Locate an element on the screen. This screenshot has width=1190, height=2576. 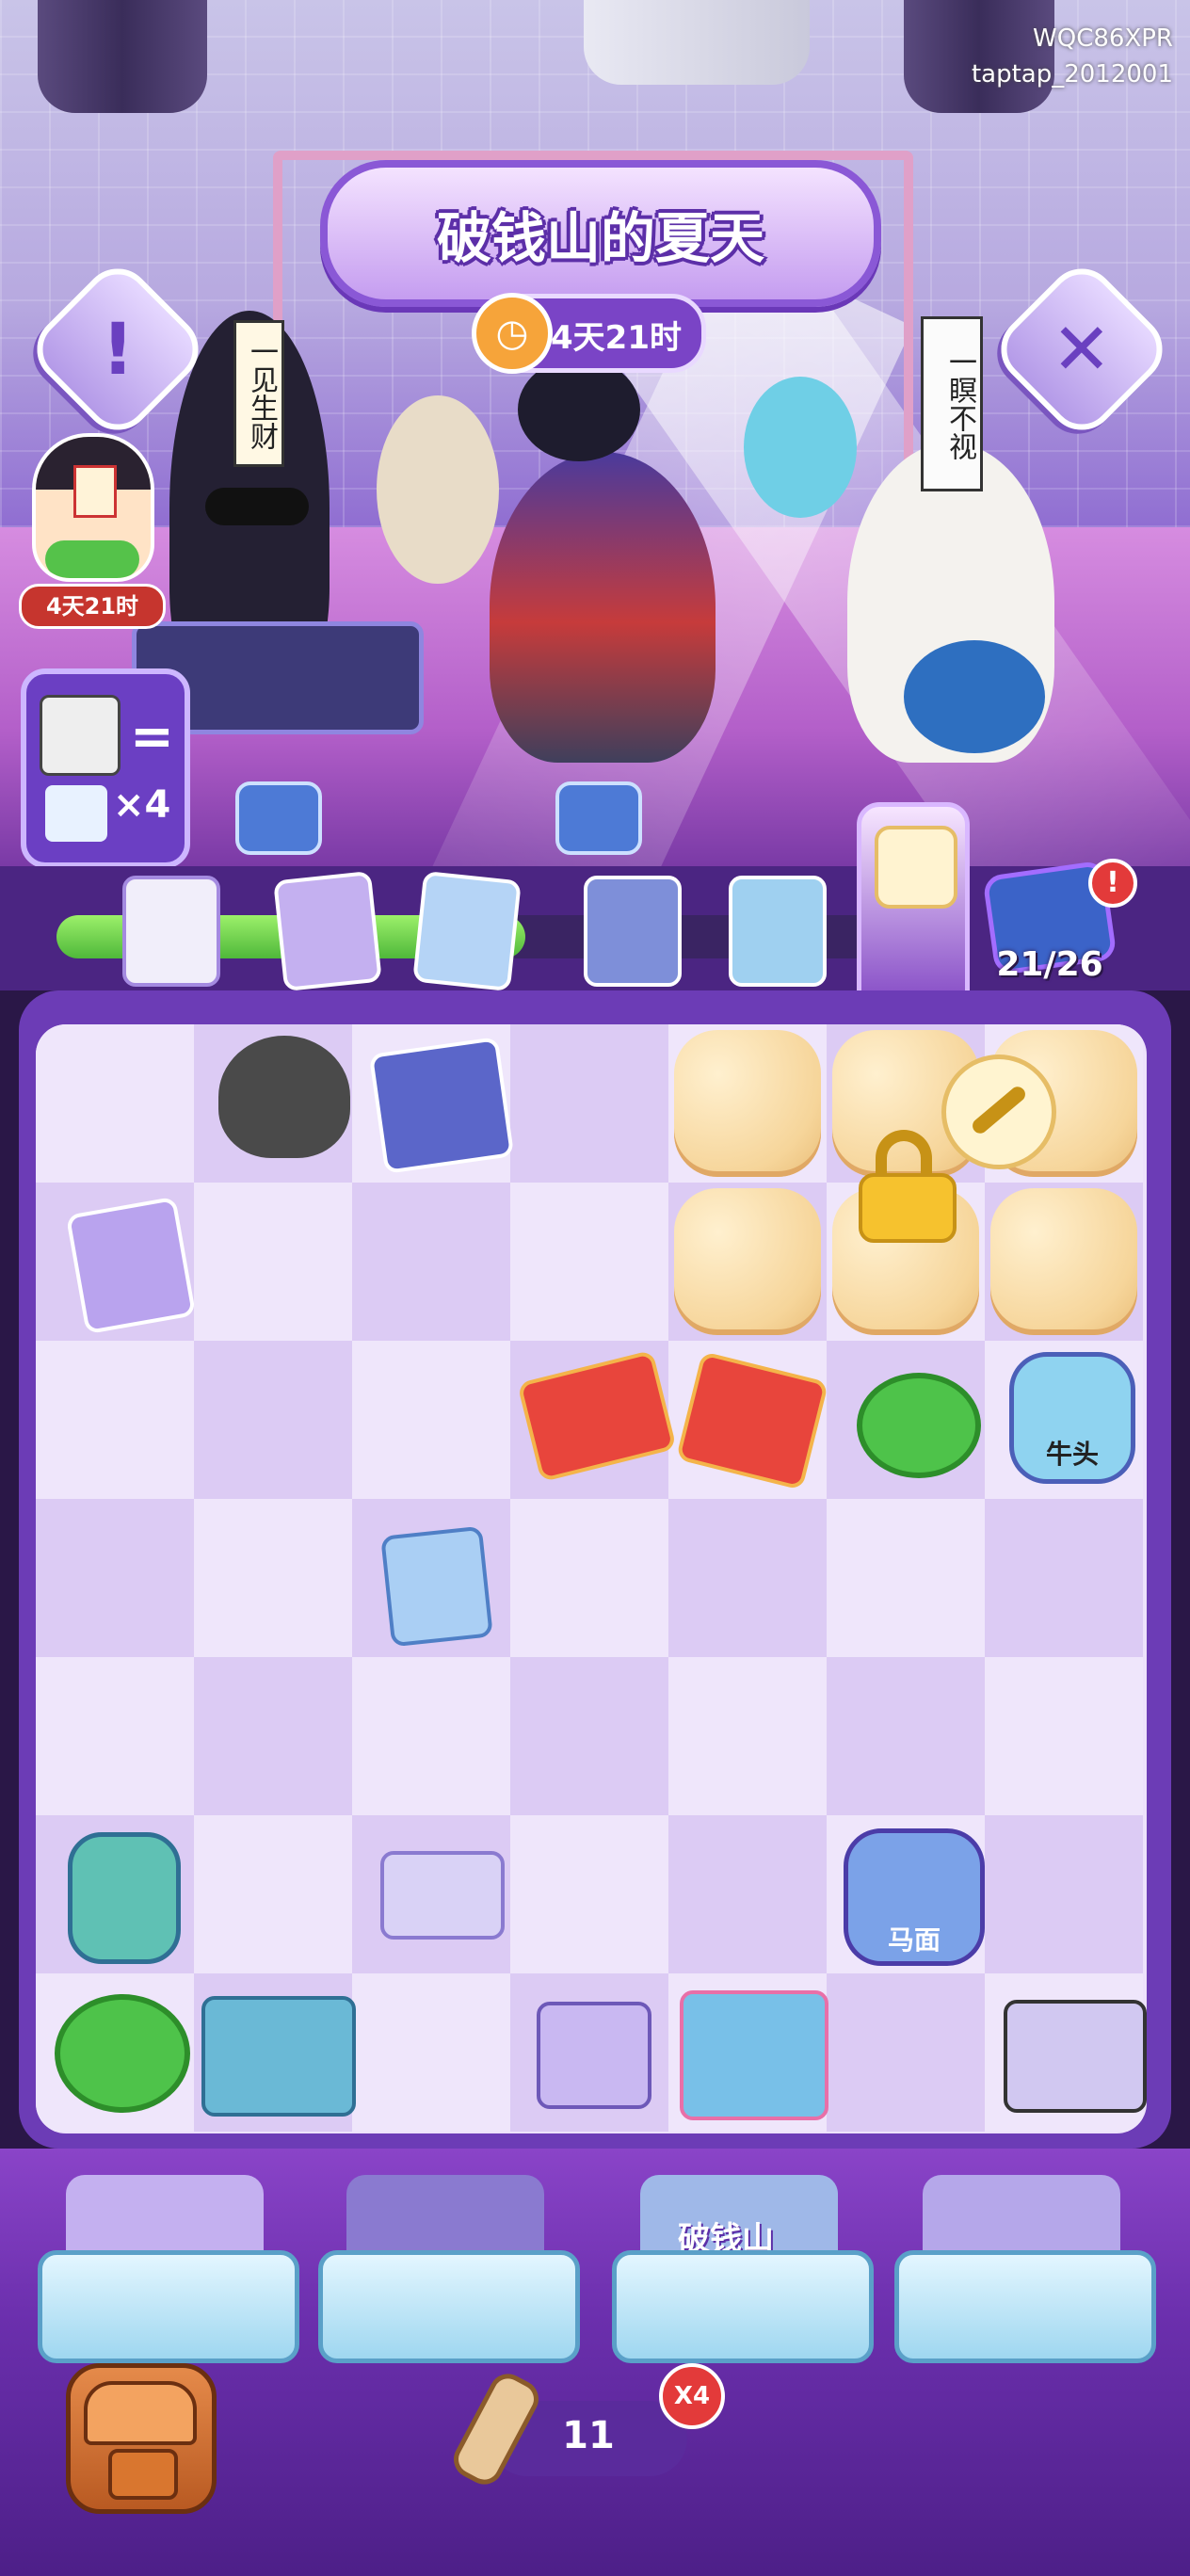
side-event-portrait is located at coordinates (93, 507).